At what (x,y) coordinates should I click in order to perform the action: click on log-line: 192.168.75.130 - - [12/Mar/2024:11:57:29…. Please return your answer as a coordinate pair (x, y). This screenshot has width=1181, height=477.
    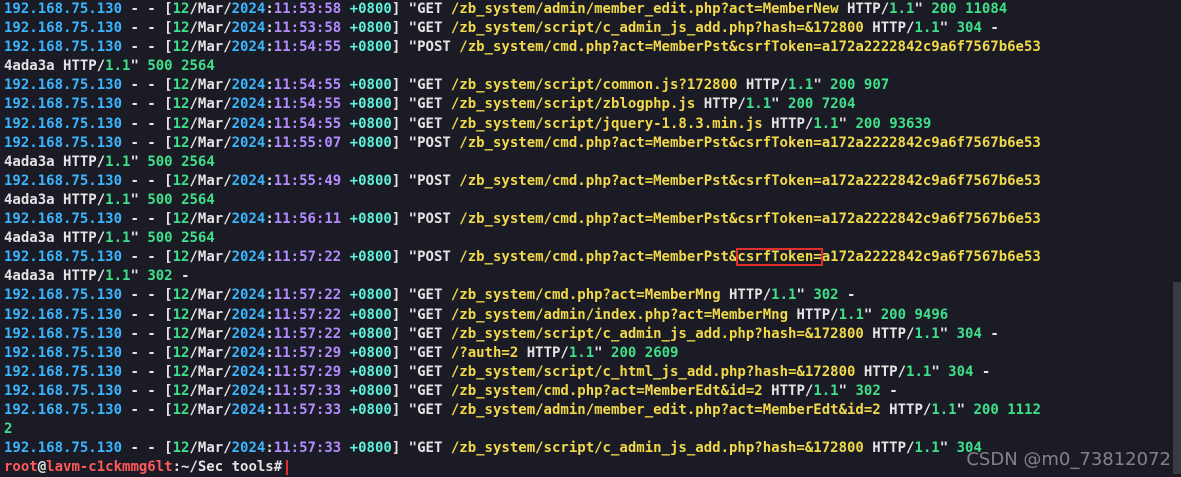
    Looking at the image, I should click on (497, 371).